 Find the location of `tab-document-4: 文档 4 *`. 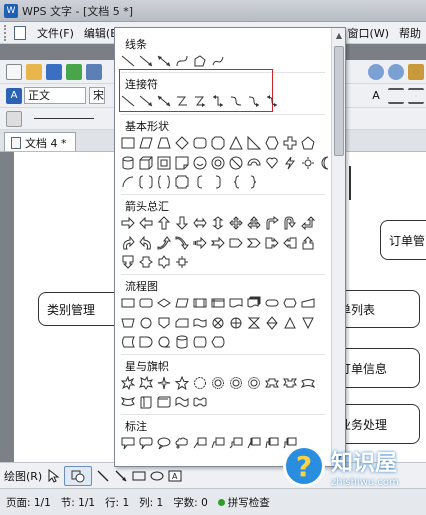

tab-document-4: 文档 4 * is located at coordinates (40, 141).